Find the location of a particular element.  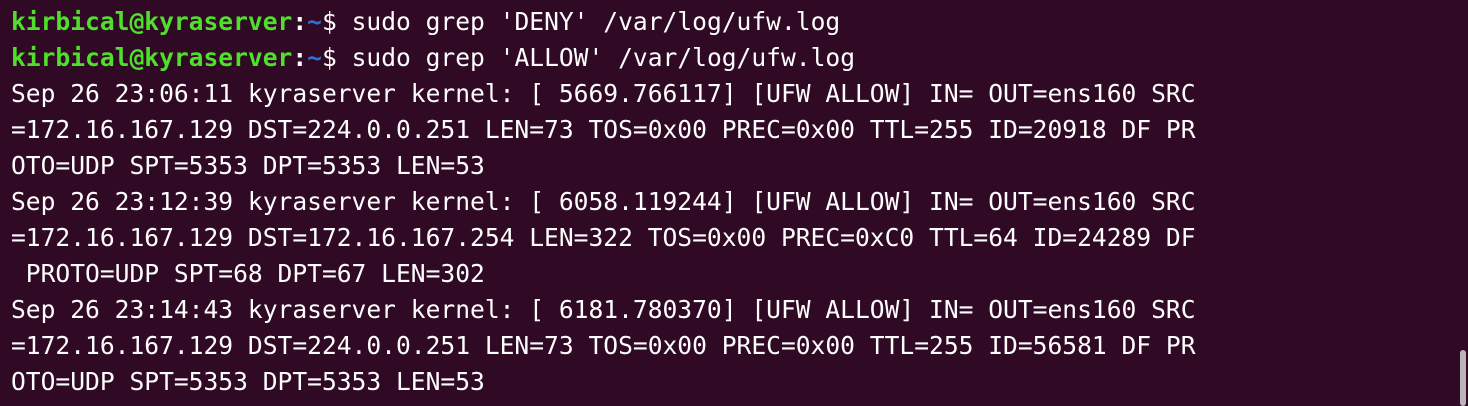

command-text: sudo grep 'ALLOW' /var/log/ufw.log is located at coordinates (603, 57).